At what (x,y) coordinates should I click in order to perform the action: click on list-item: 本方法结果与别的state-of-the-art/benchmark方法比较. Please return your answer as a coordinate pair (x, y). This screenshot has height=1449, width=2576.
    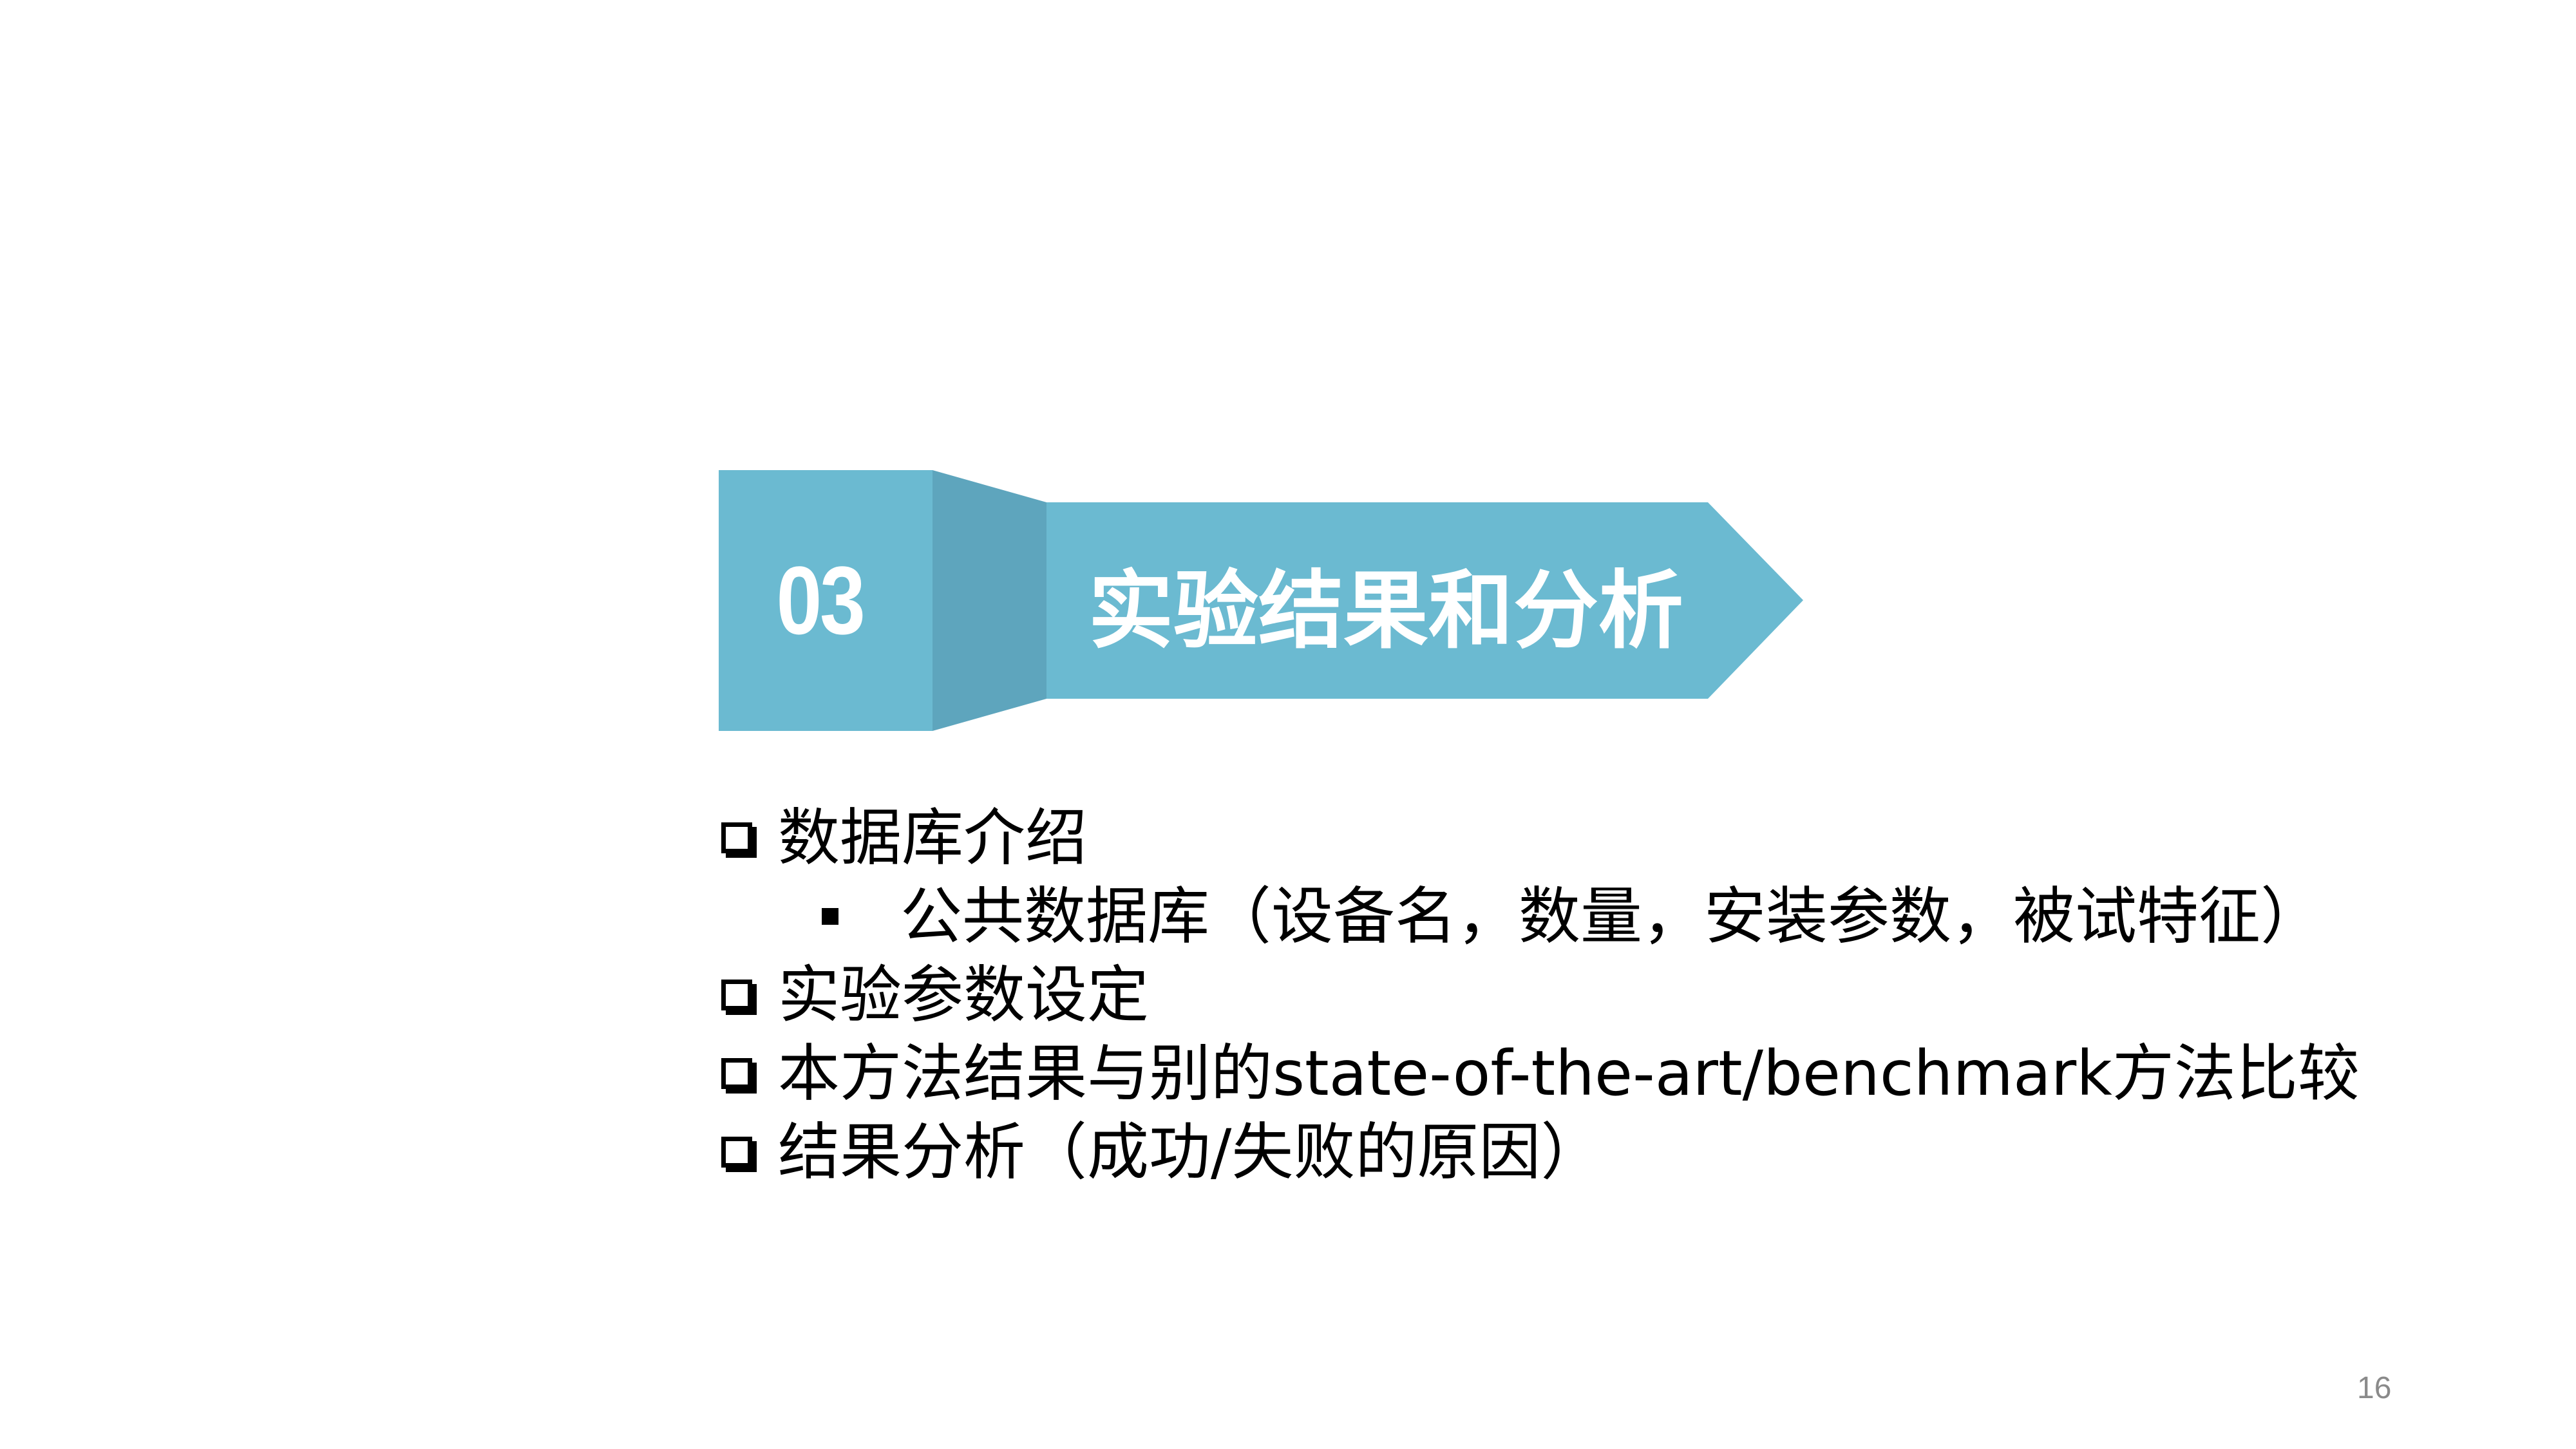
    Looking at the image, I should click on (1622, 1073).